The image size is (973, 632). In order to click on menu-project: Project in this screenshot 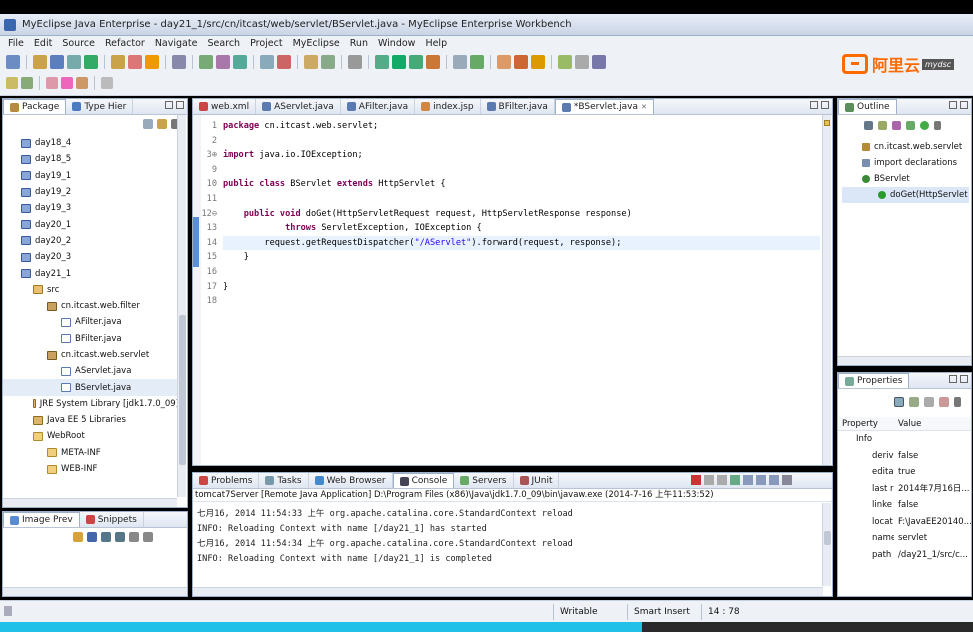, I will do `click(266, 43)`.